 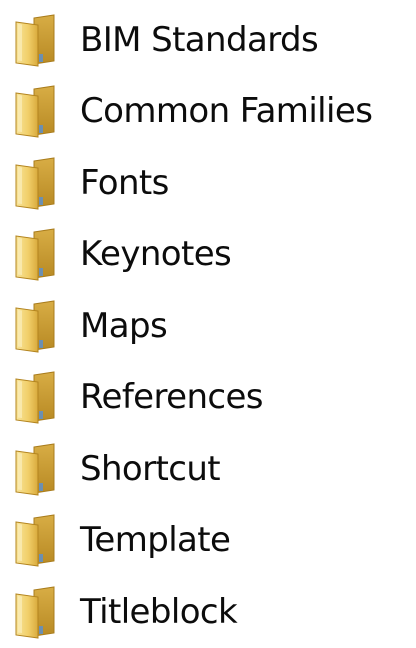 I want to click on folder-item-titleblock: Titleblock, so click(x=208, y=612).